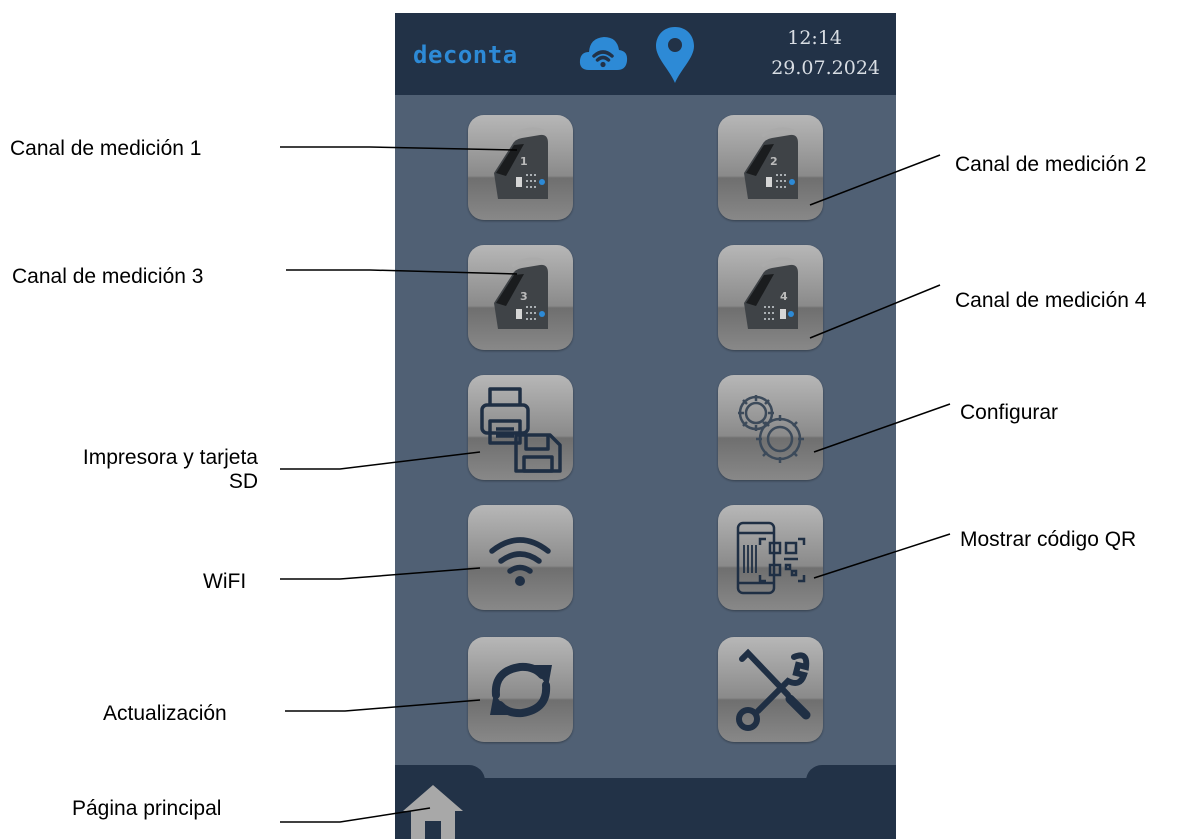 The height and width of the screenshot is (839, 1199). Describe the element at coordinates (1051, 164) in the screenshot. I see `annotation-channel-2: Canal de medición 2` at that location.